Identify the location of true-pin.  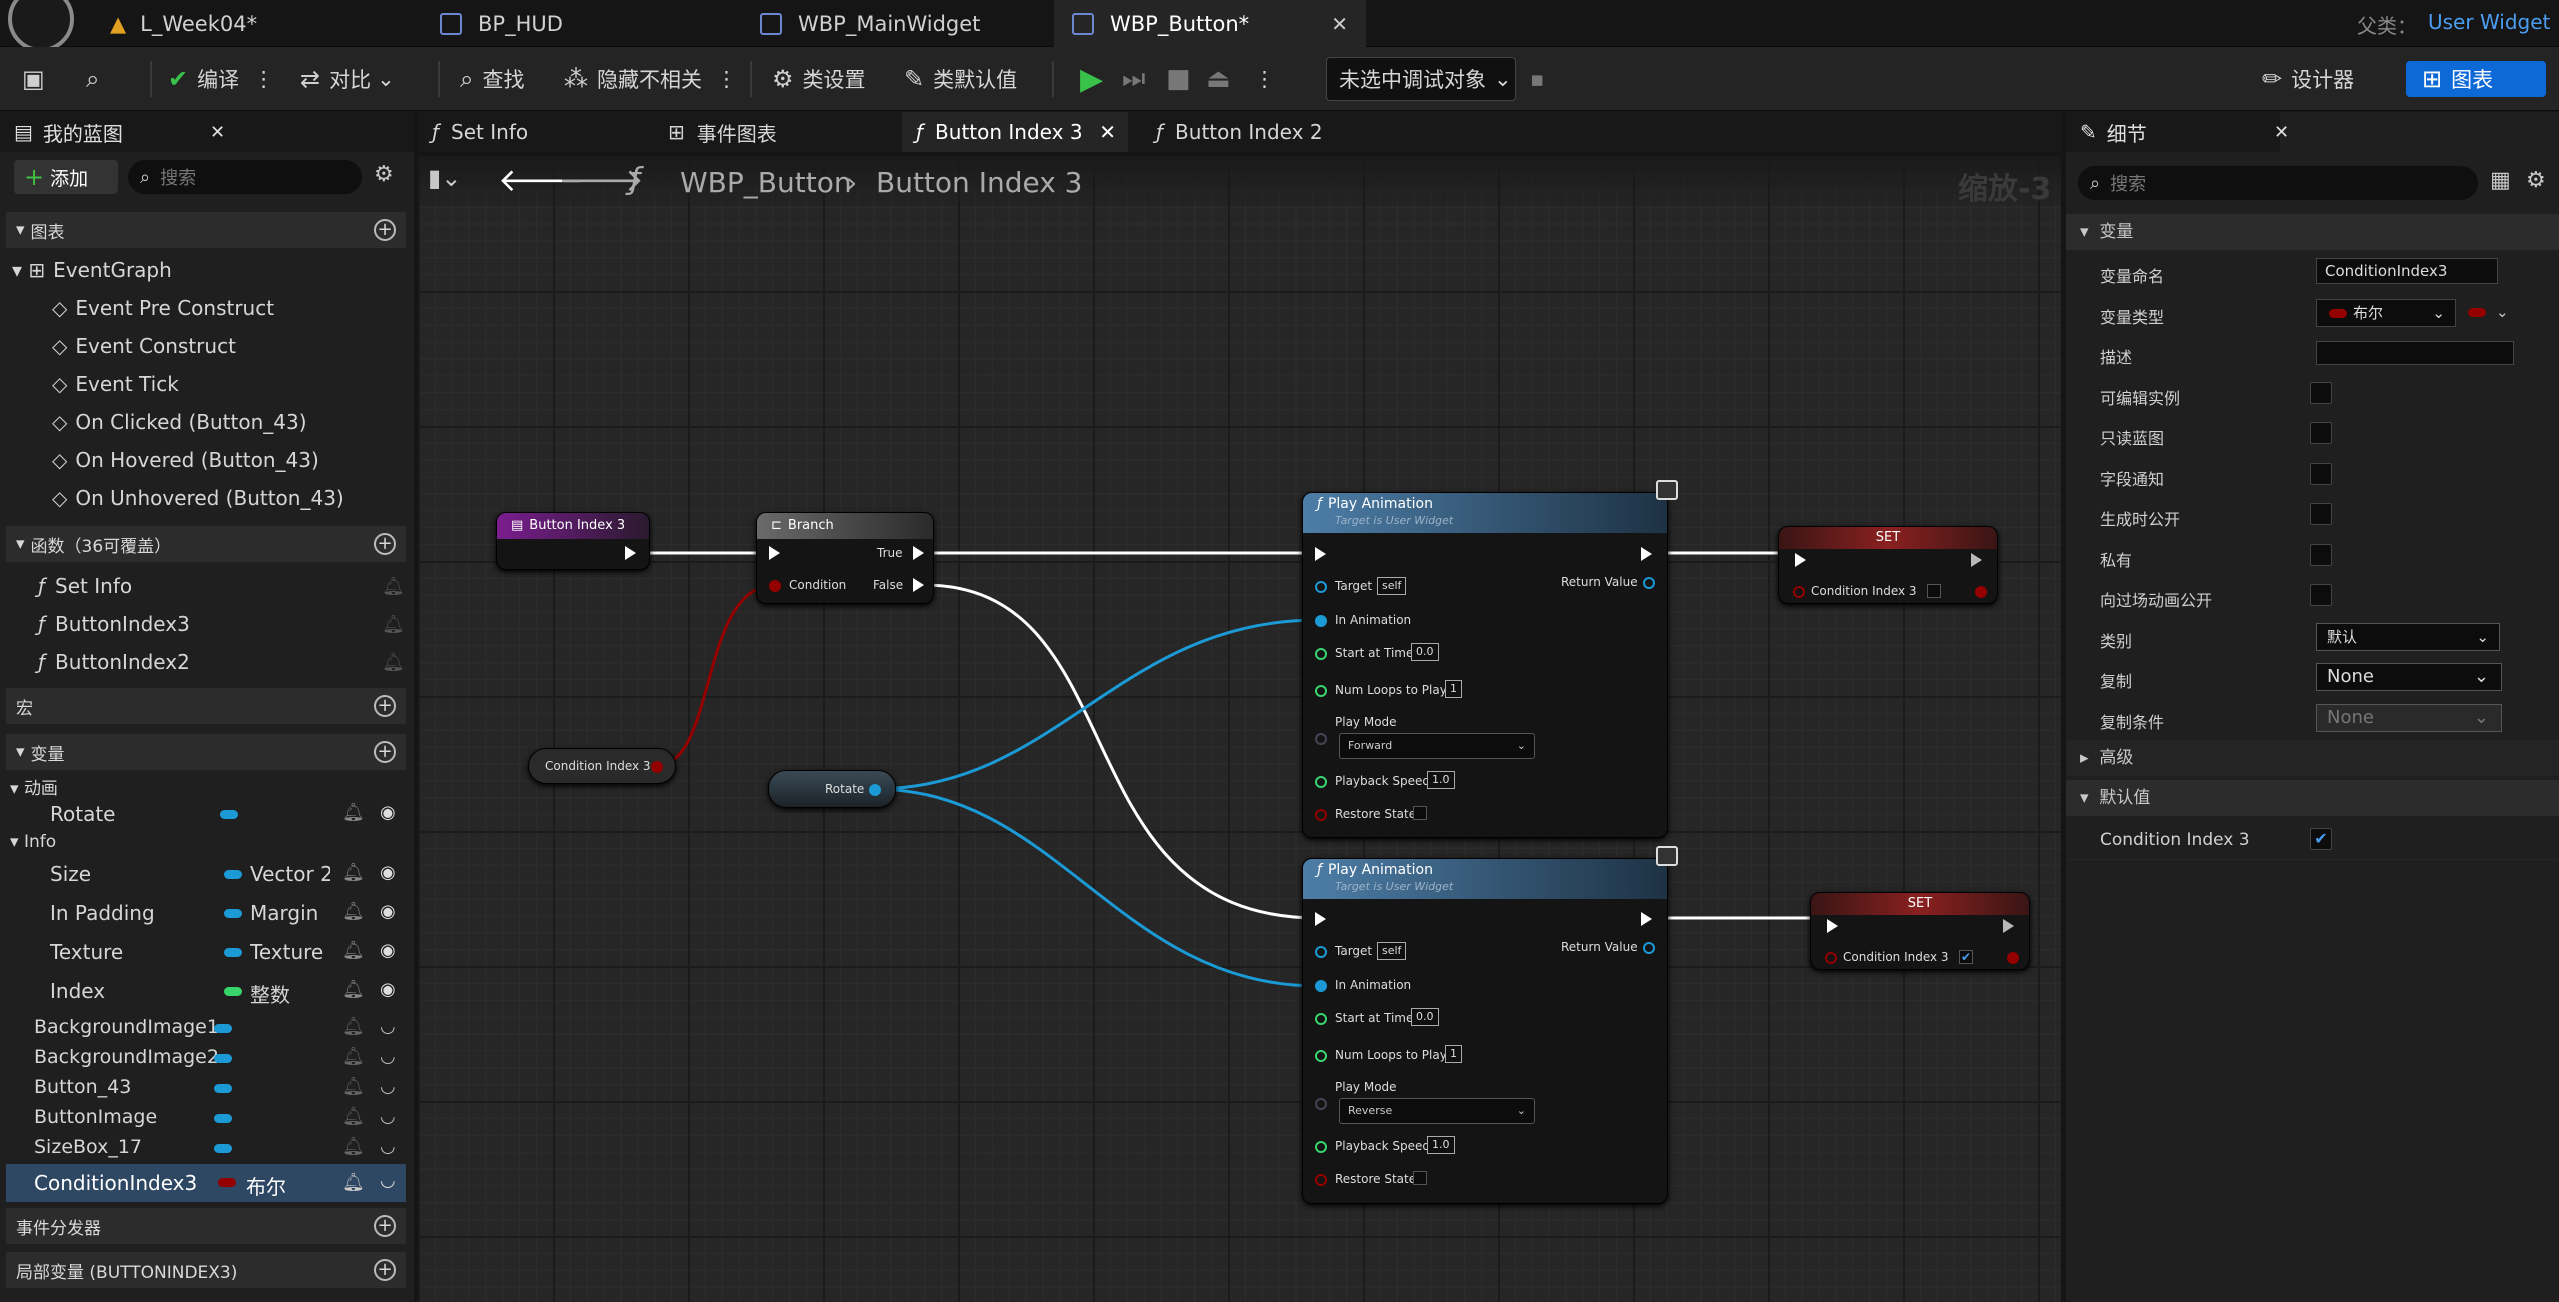
(918, 553).